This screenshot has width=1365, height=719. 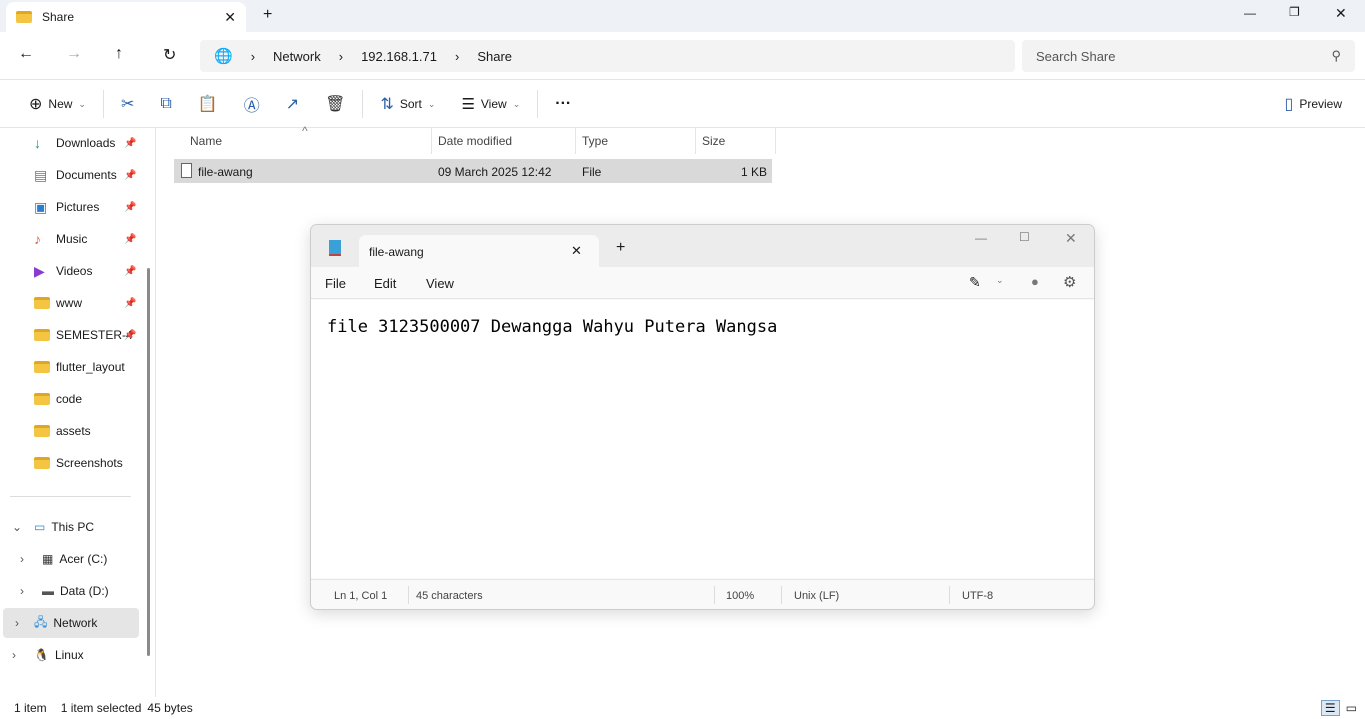 What do you see at coordinates (26, 54) in the screenshot?
I see `back-button: ←` at bounding box center [26, 54].